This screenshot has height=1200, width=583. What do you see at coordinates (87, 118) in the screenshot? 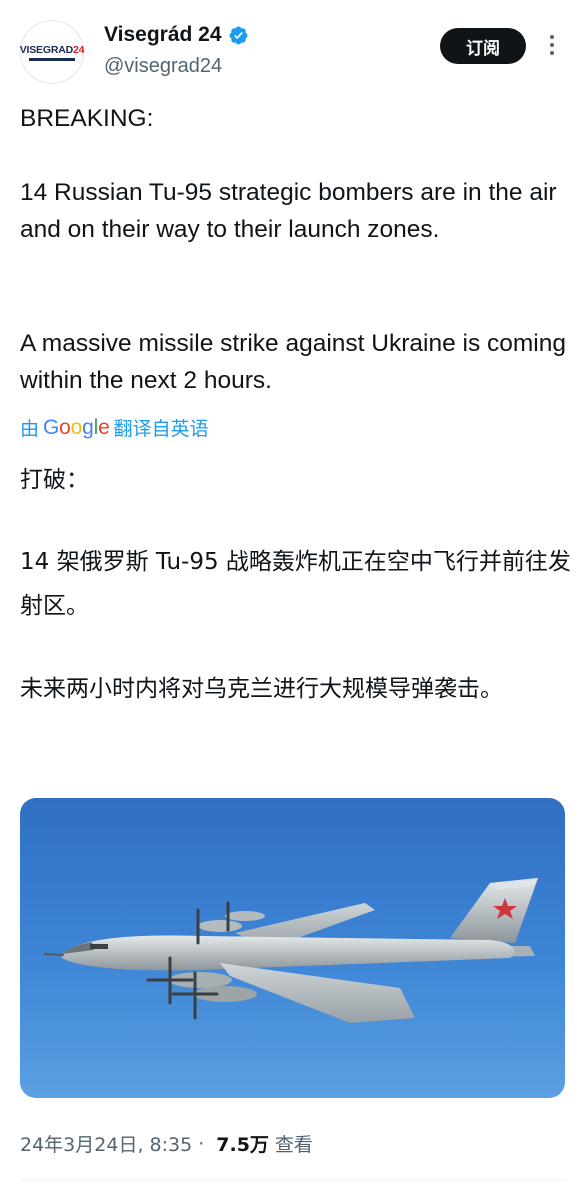
I see `tweet-line-breaking: BREAKING:` at bounding box center [87, 118].